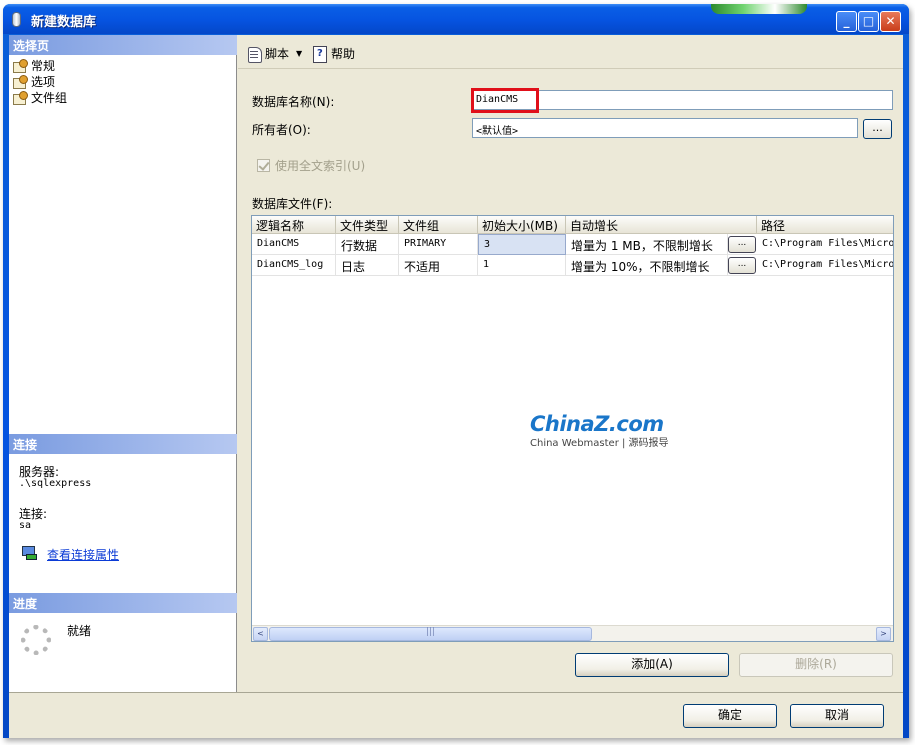 The image size is (915, 745). What do you see at coordinates (816, 665) in the screenshot?
I see `remove-button: 删除(R)` at bounding box center [816, 665].